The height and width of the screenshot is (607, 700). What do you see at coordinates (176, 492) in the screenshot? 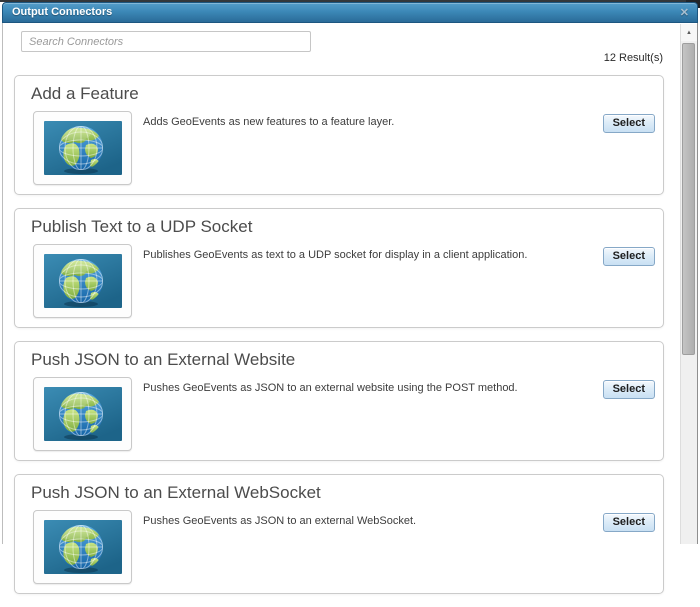
I see `connector-name: Push JSON to an External WebSocket` at bounding box center [176, 492].